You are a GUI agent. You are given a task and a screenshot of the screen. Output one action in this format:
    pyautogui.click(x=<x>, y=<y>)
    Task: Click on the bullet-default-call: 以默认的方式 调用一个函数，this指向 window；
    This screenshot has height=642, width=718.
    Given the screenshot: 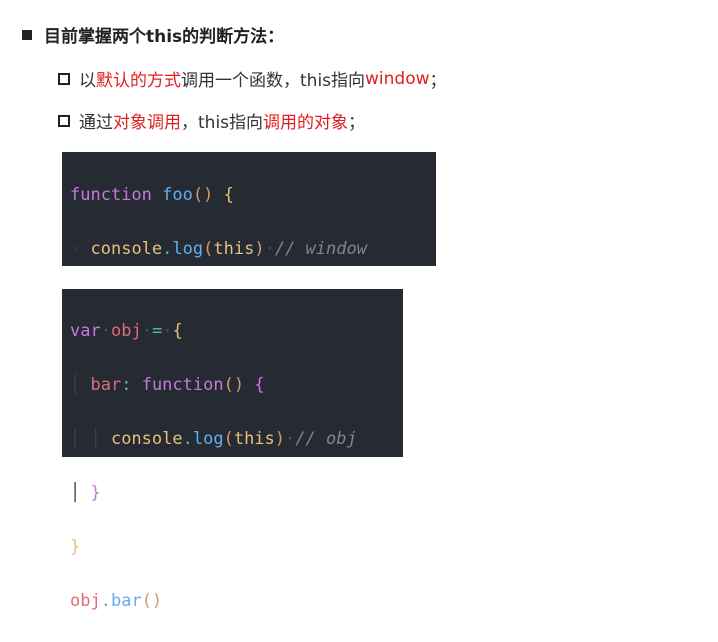 What is the action you would take?
    pyautogui.click(x=252, y=78)
    